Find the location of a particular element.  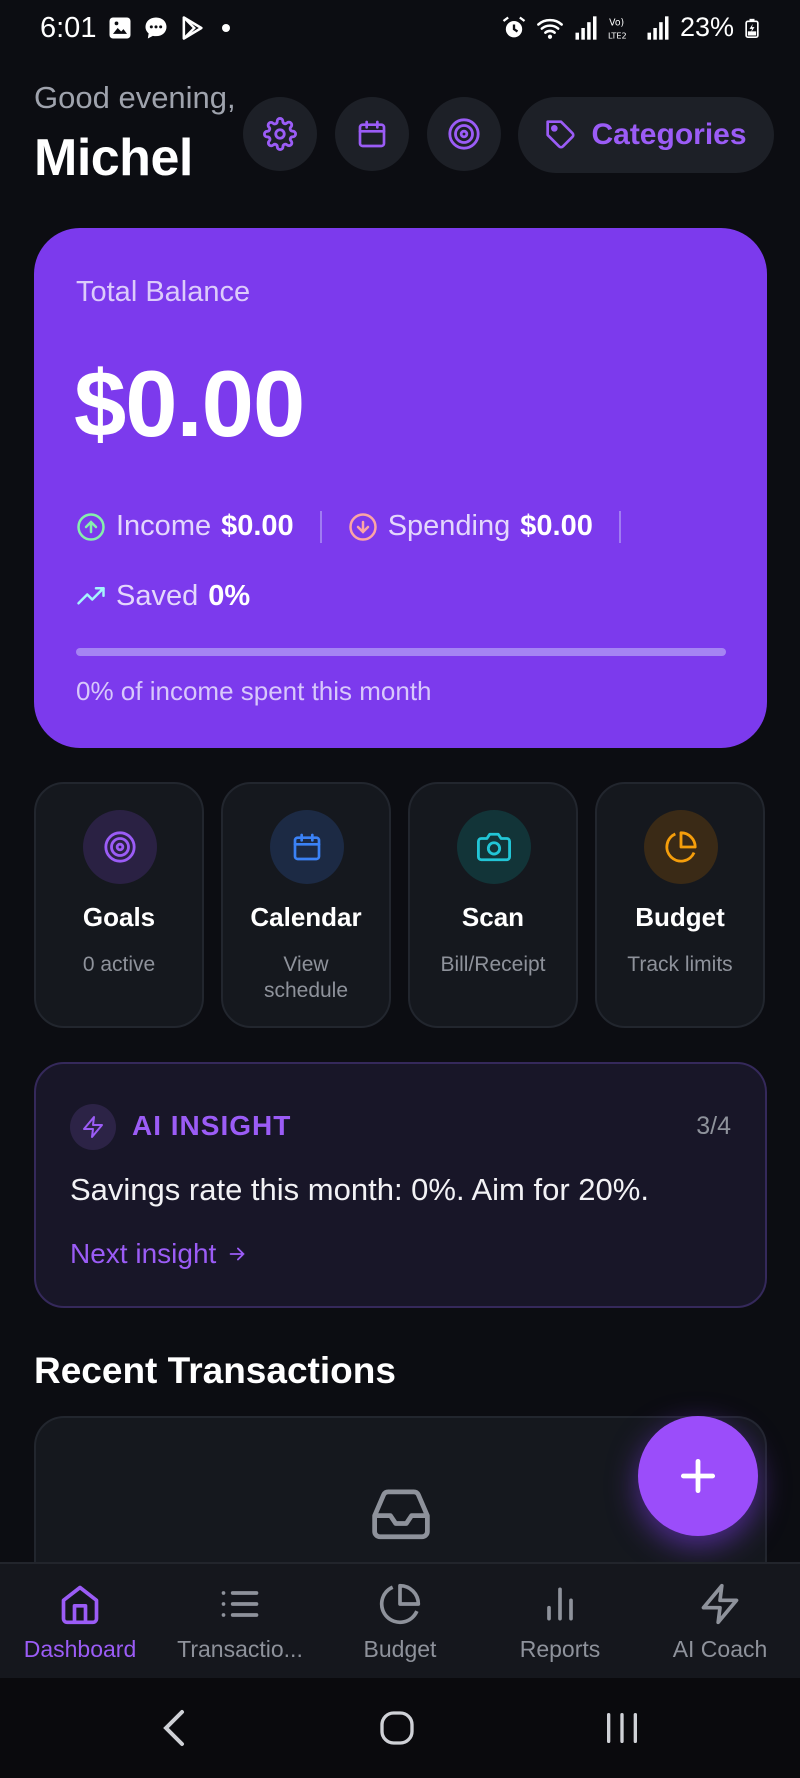

income-spending-row: Income $0.00 Spending $0.00 is located at coordinates (361, 526).